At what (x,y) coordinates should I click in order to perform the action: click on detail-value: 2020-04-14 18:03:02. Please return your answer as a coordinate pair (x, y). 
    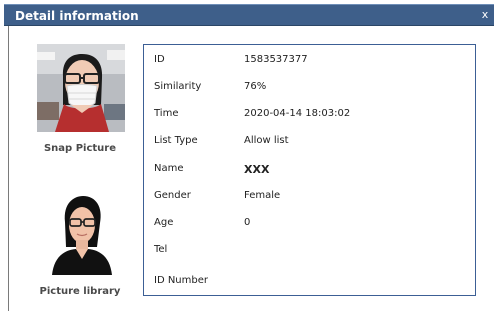
    Looking at the image, I should click on (297, 113).